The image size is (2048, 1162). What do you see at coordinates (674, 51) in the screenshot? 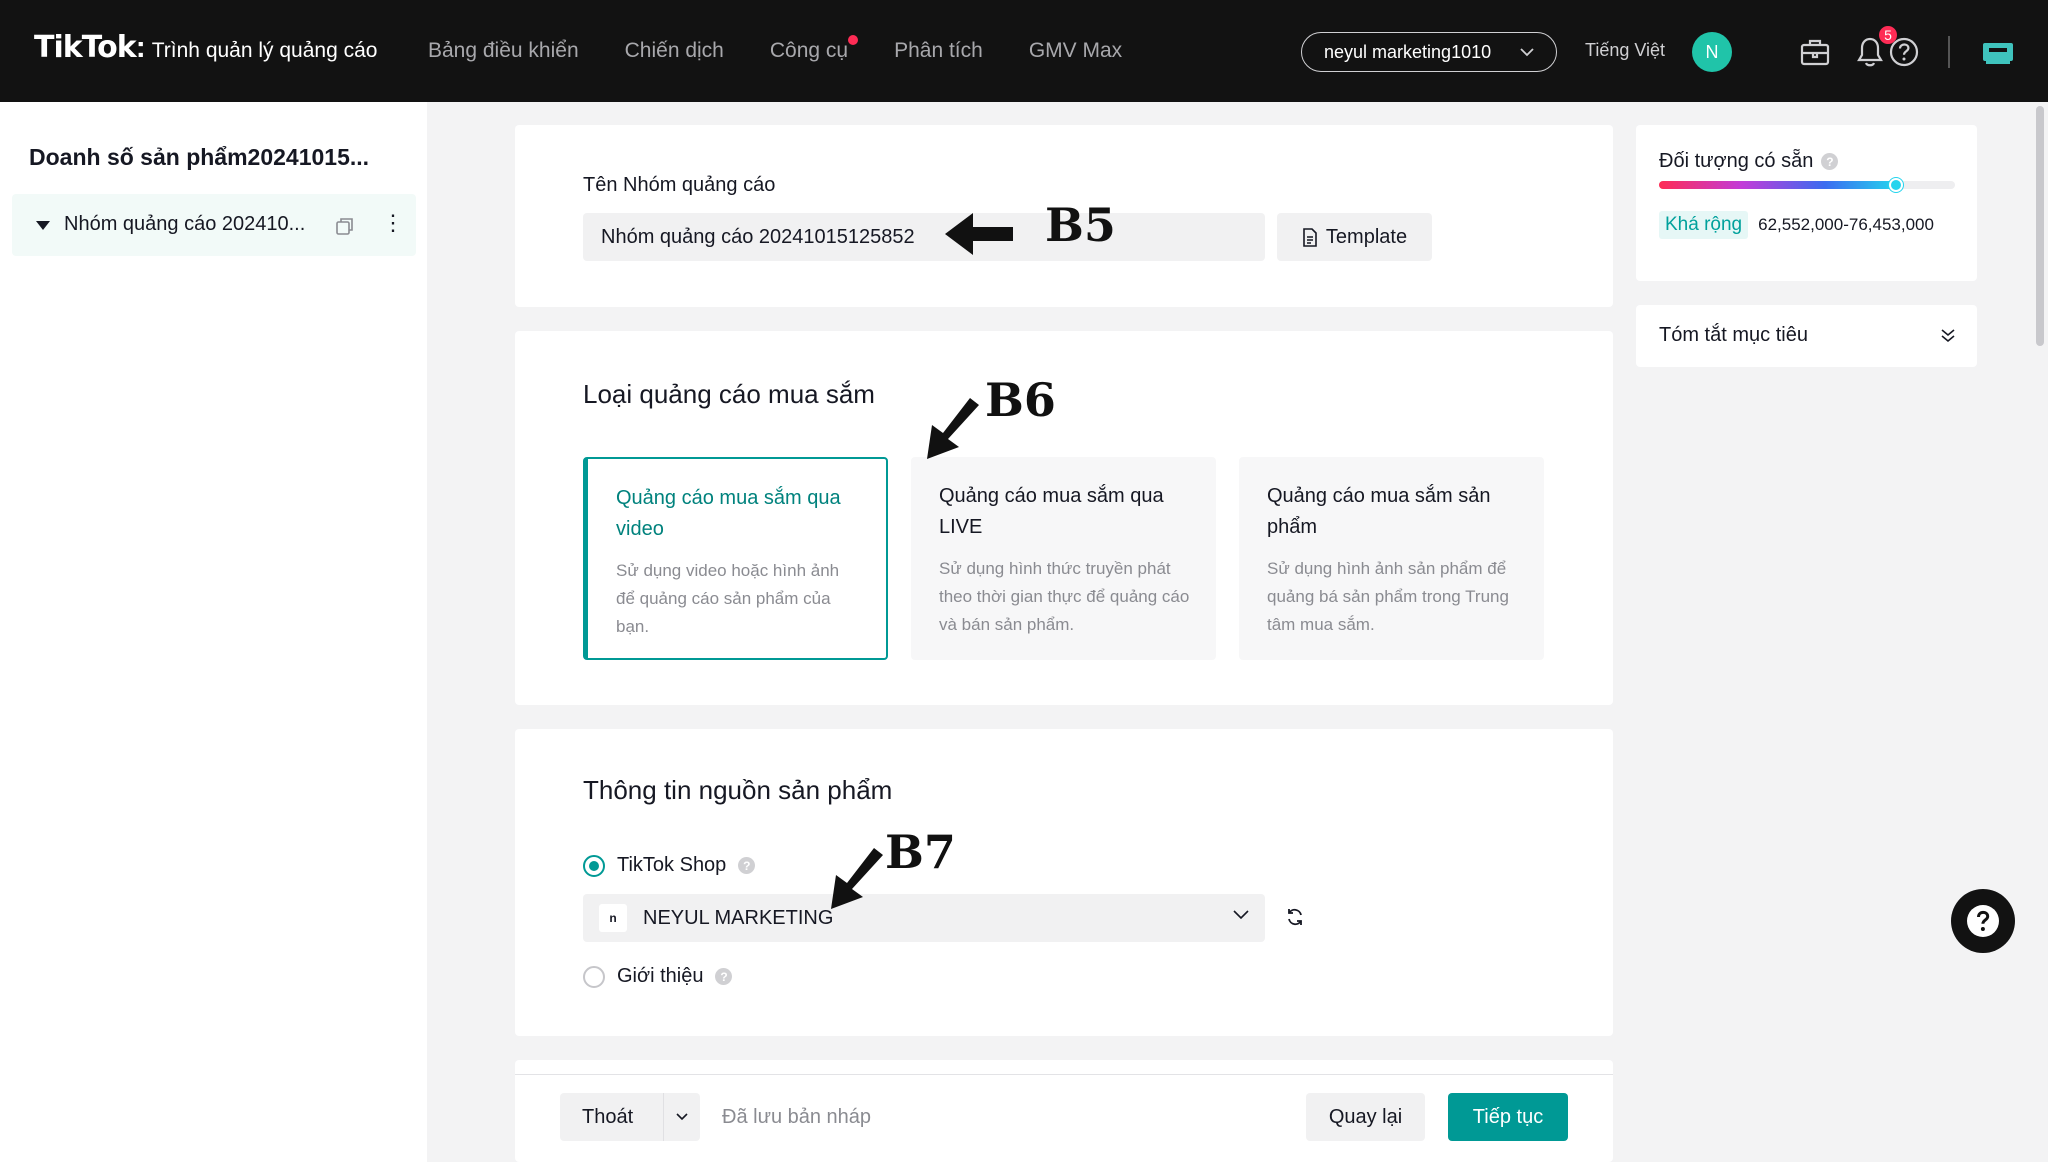
I see `nav-campaigns: Chiến dịch` at bounding box center [674, 51].